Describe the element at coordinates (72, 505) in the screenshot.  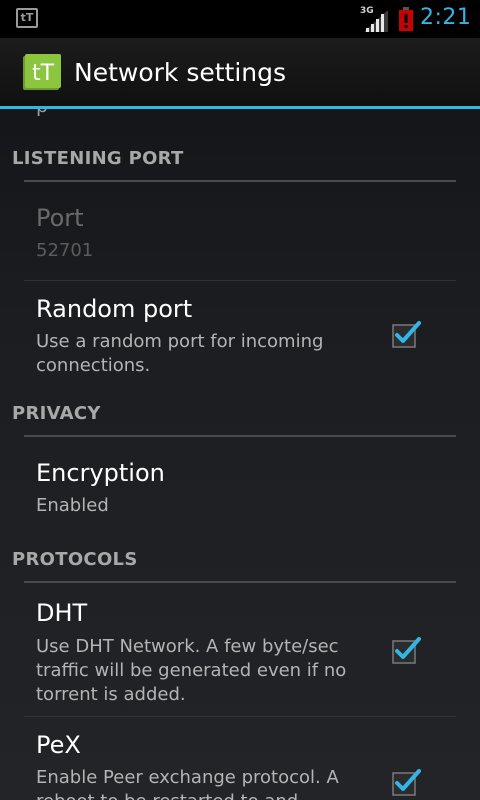
I see `preference-summary: Enabled` at that location.